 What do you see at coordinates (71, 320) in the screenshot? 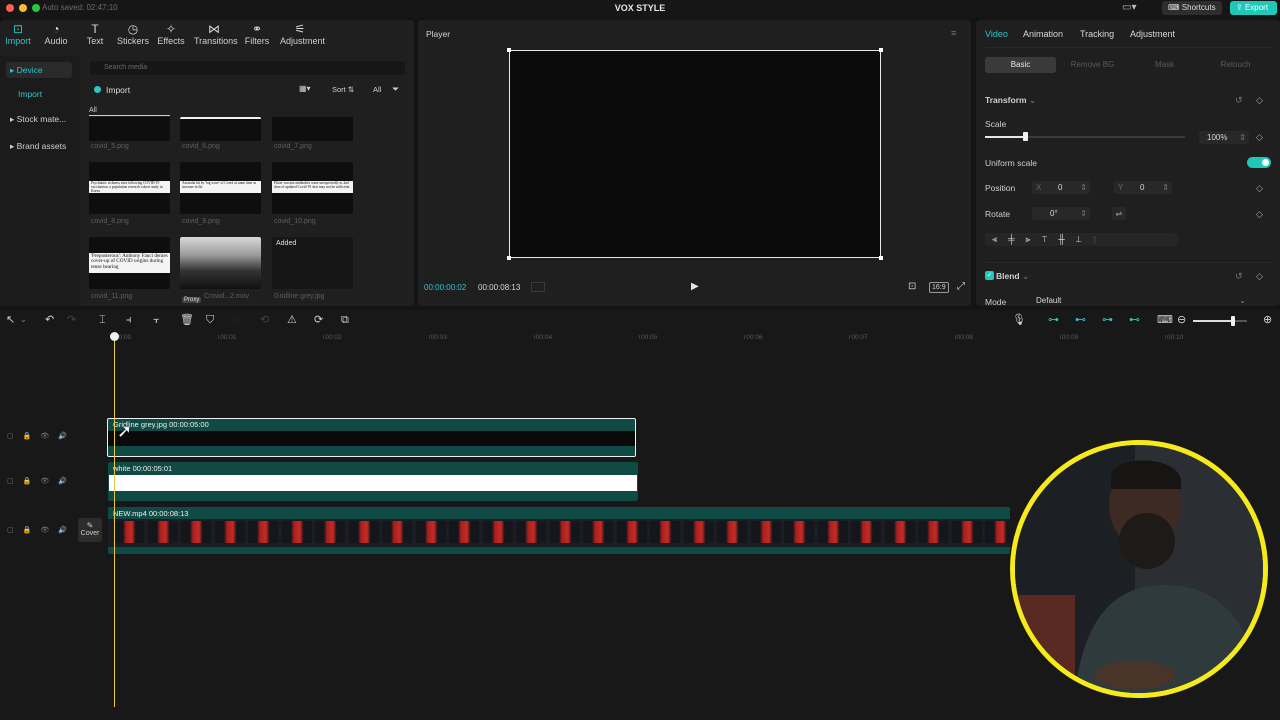
I see `redo-icon: ↷` at bounding box center [71, 320].